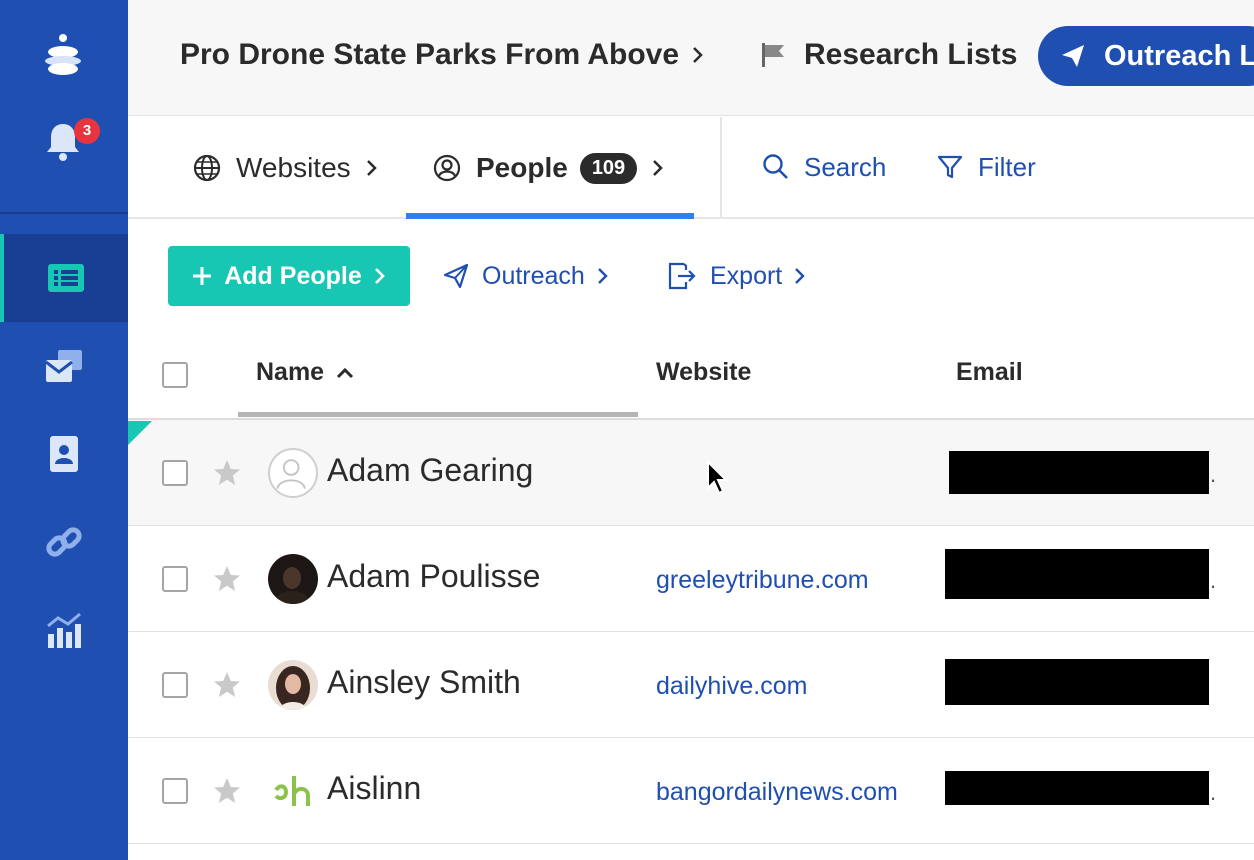 The width and height of the screenshot is (1254, 860). I want to click on list-icon, so click(66, 278).